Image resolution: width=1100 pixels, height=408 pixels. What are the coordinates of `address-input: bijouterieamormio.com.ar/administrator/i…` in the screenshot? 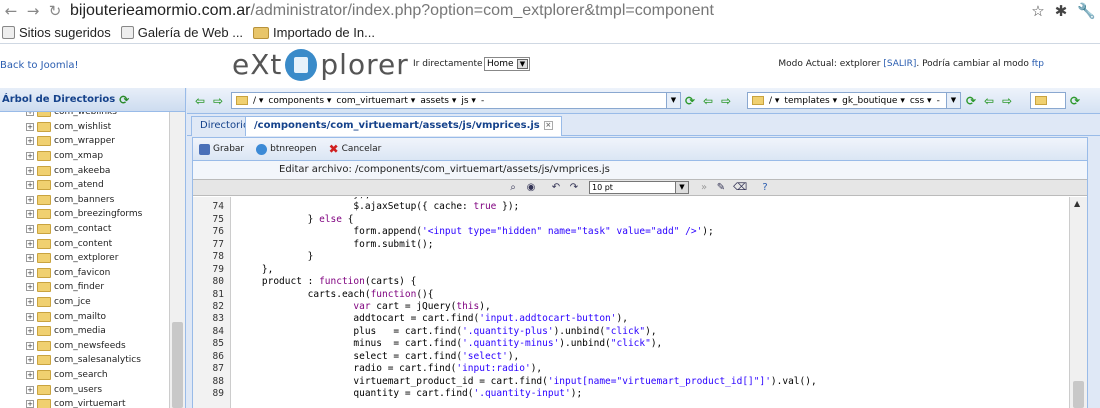 It's located at (392, 11).